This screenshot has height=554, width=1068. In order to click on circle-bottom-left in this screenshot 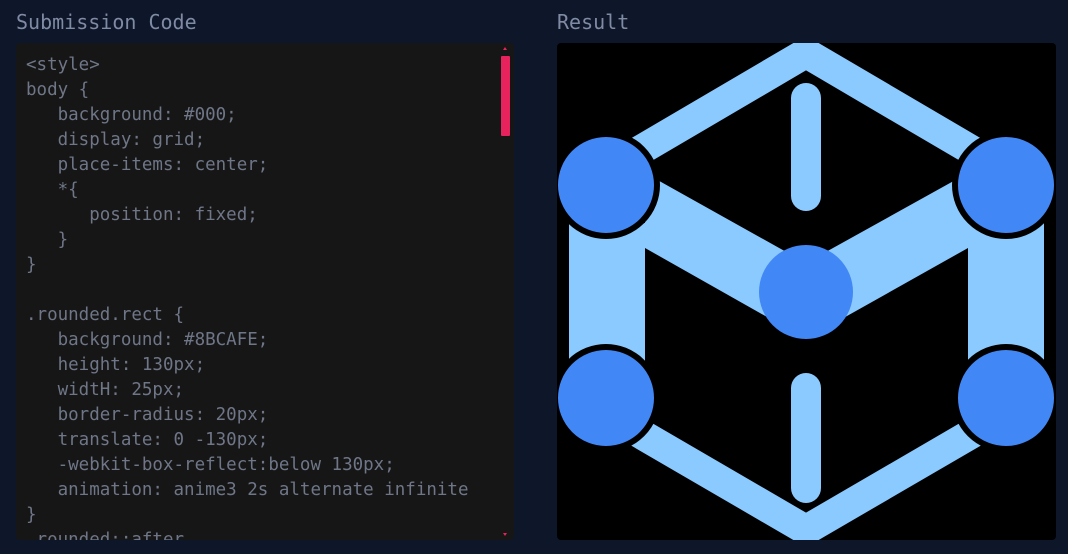, I will do `click(608, 398)`.